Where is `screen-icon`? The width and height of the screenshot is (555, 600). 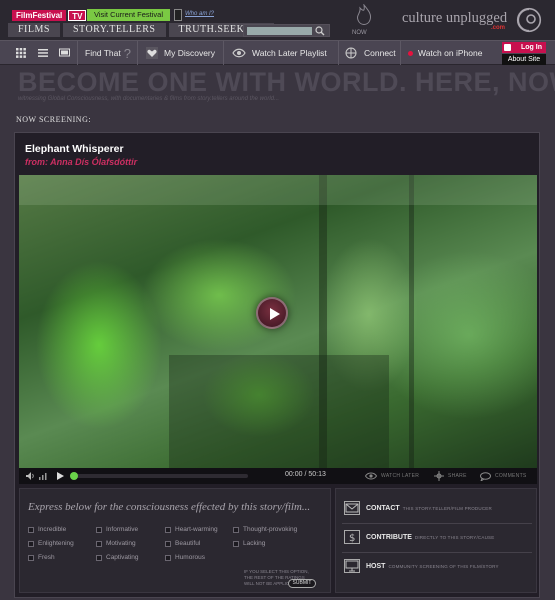
screen-icon is located at coordinates (352, 566).